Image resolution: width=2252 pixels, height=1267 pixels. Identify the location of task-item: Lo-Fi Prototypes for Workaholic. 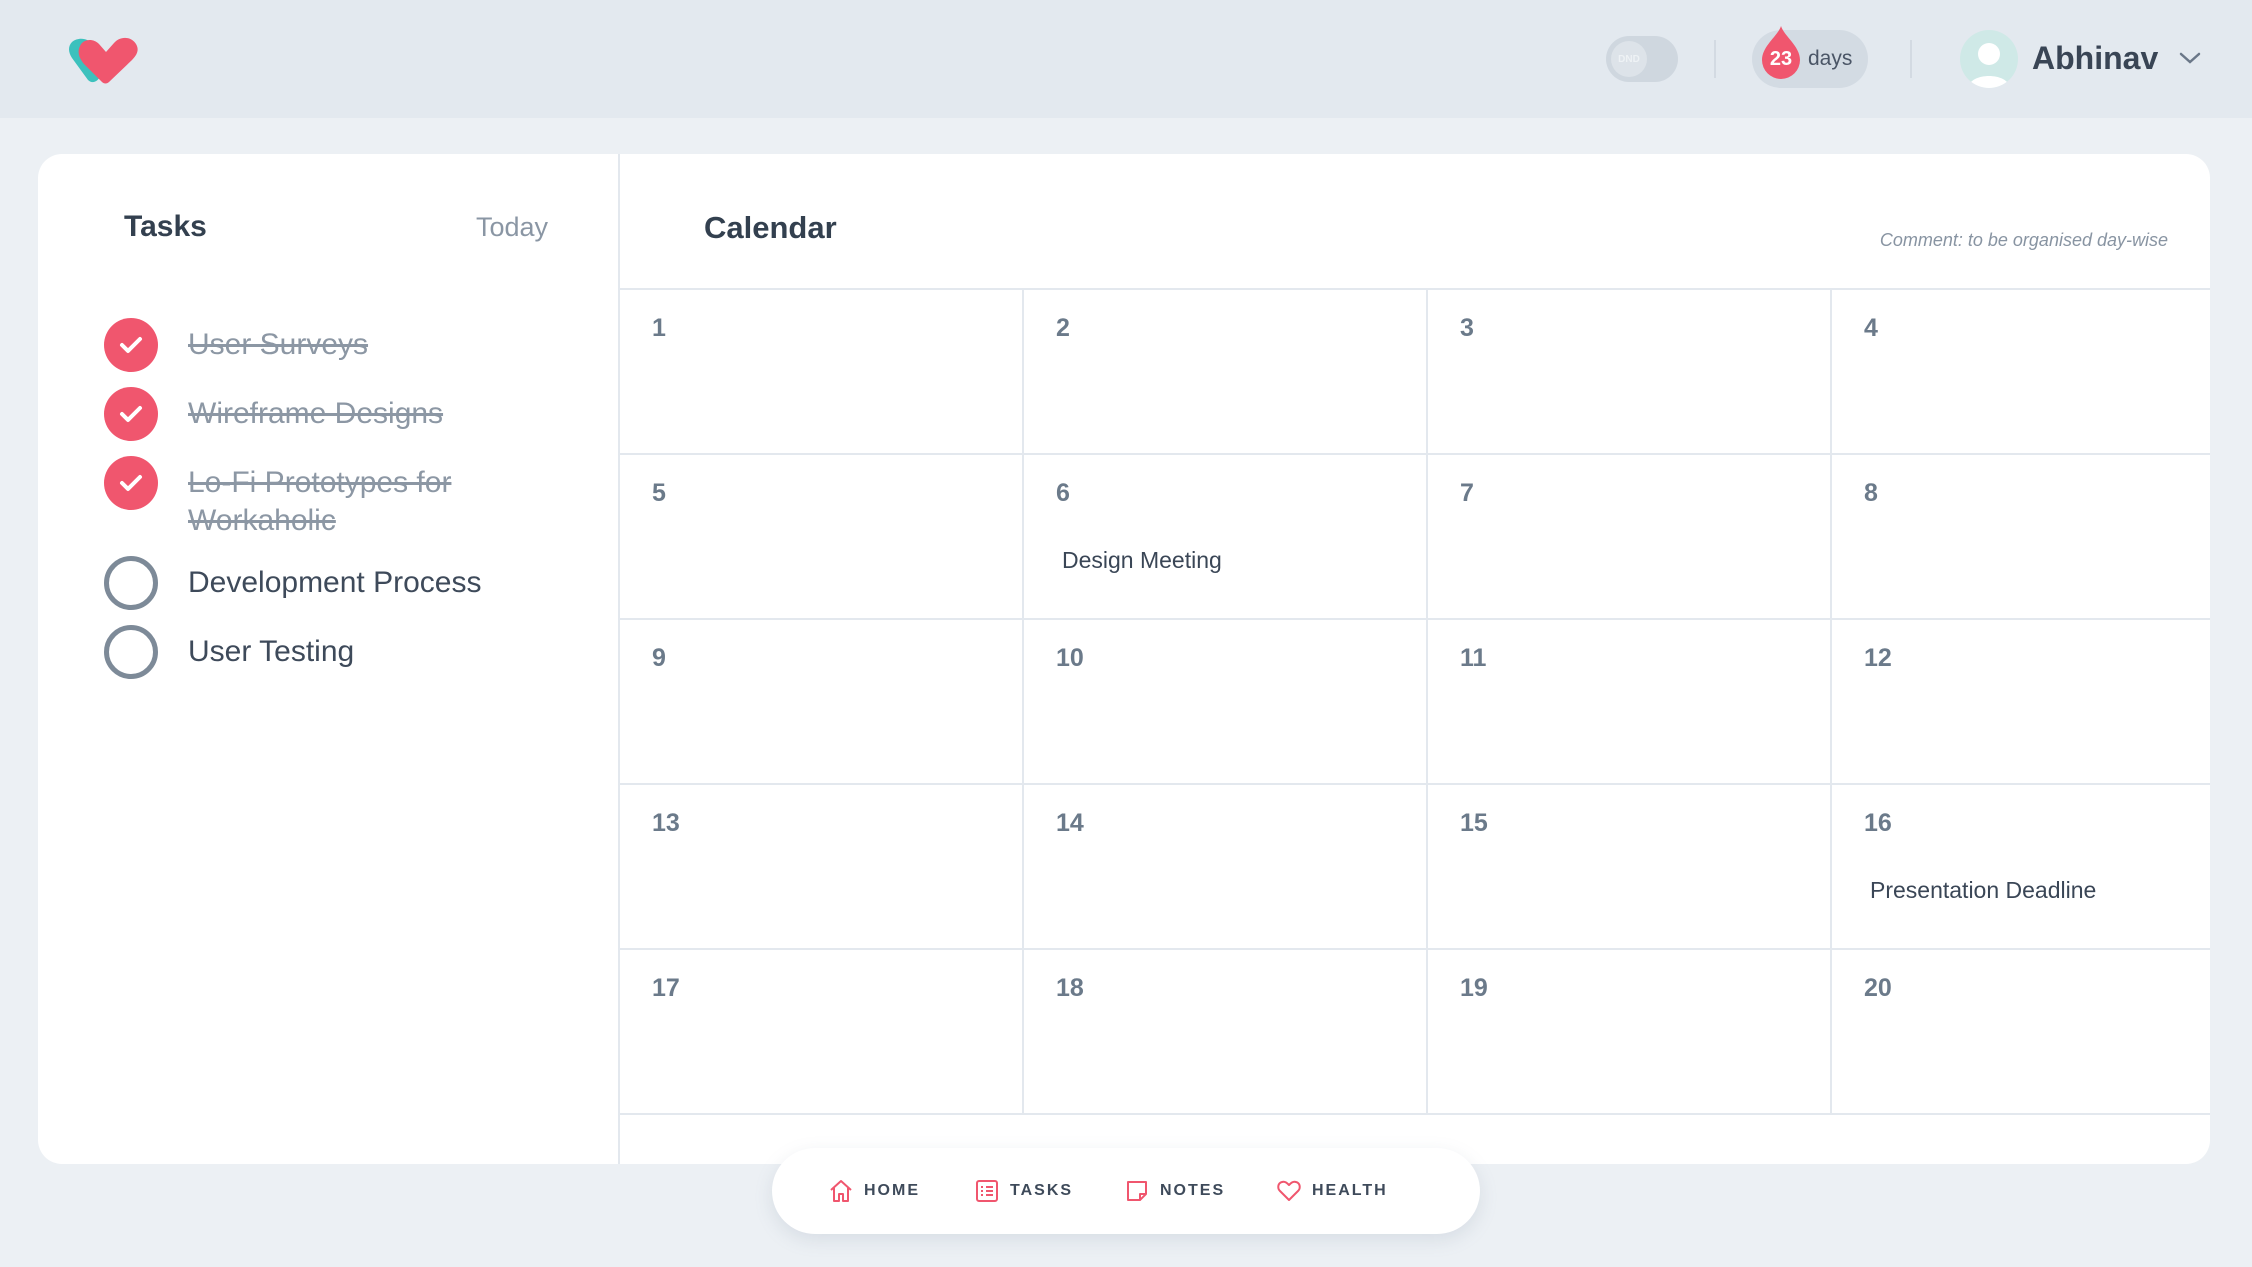
(306, 498).